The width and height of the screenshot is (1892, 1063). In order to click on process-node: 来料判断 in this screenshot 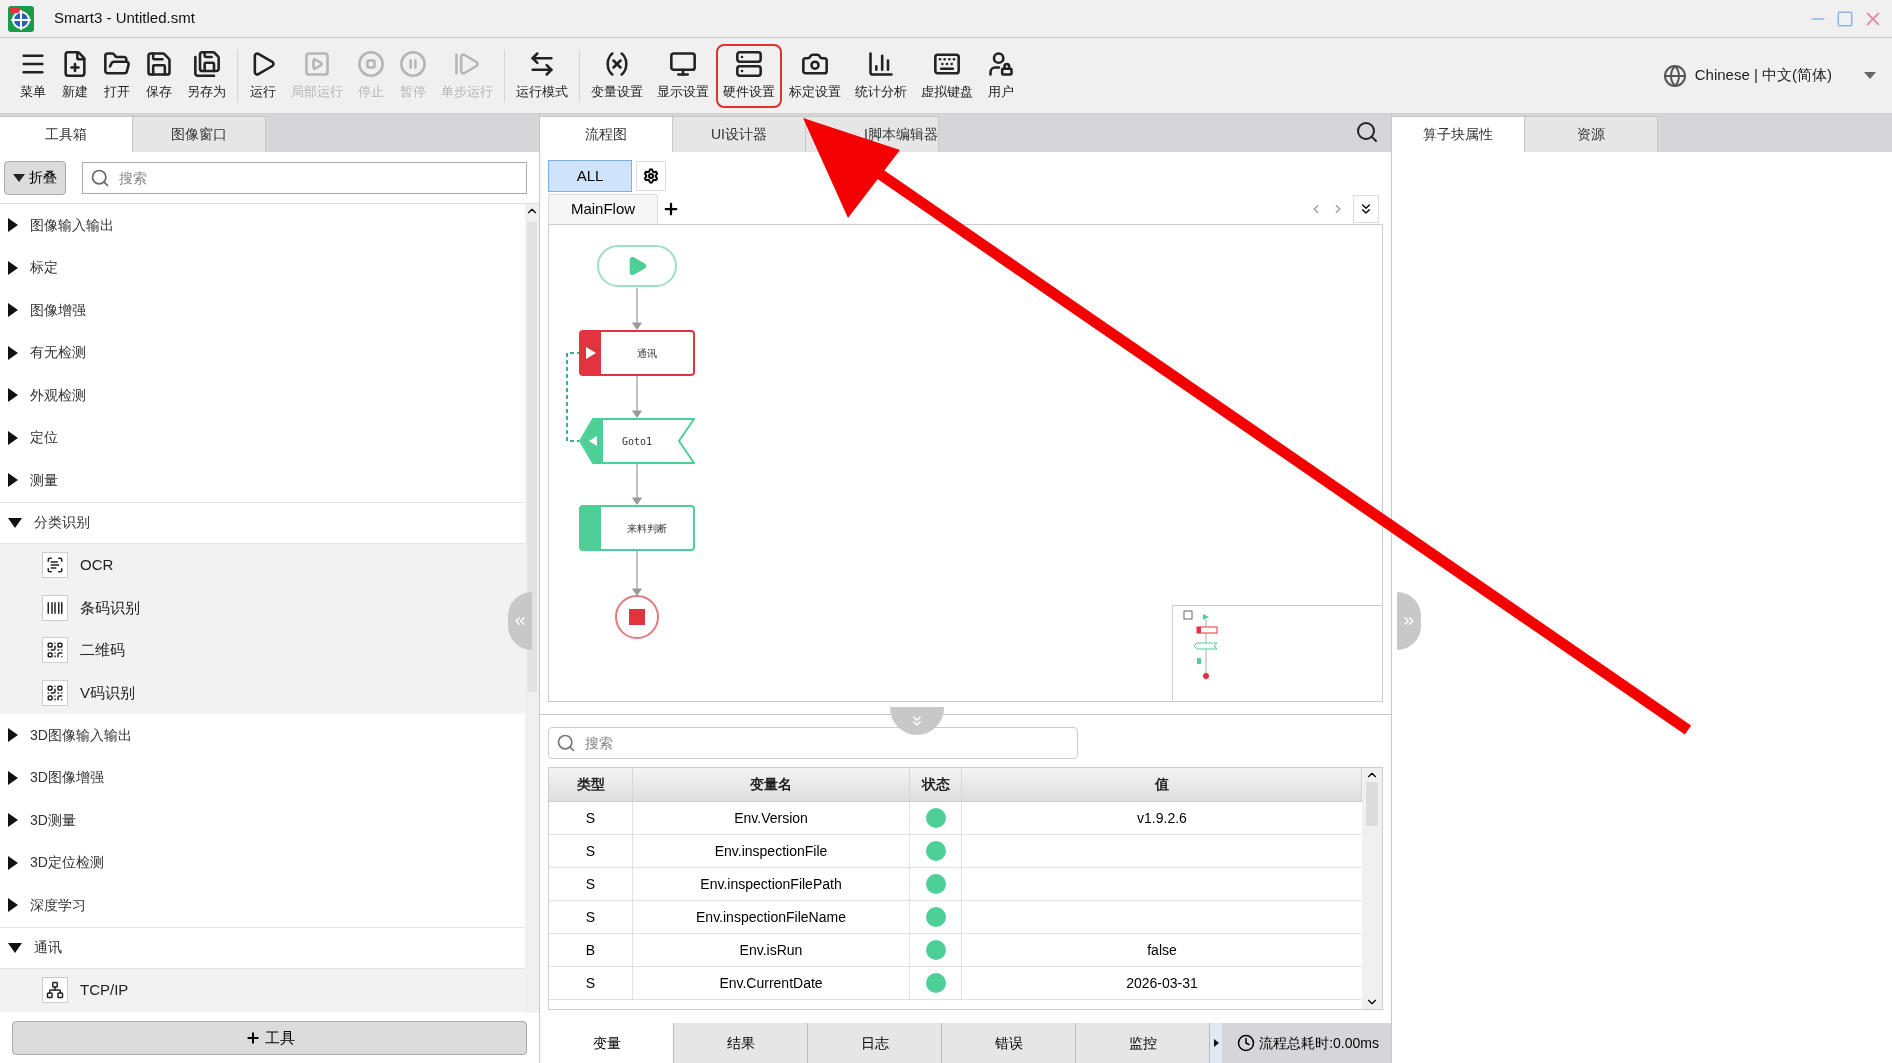, I will do `click(637, 528)`.